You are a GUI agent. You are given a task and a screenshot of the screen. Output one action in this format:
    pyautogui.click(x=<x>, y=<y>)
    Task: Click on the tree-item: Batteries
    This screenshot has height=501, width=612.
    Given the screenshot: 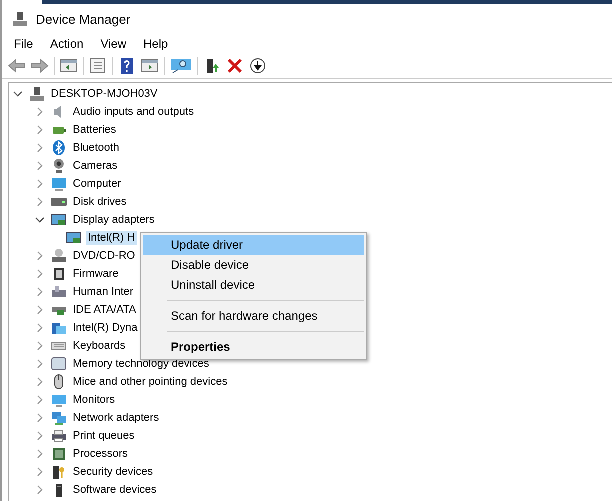 What is the action you would take?
    pyautogui.click(x=94, y=130)
    